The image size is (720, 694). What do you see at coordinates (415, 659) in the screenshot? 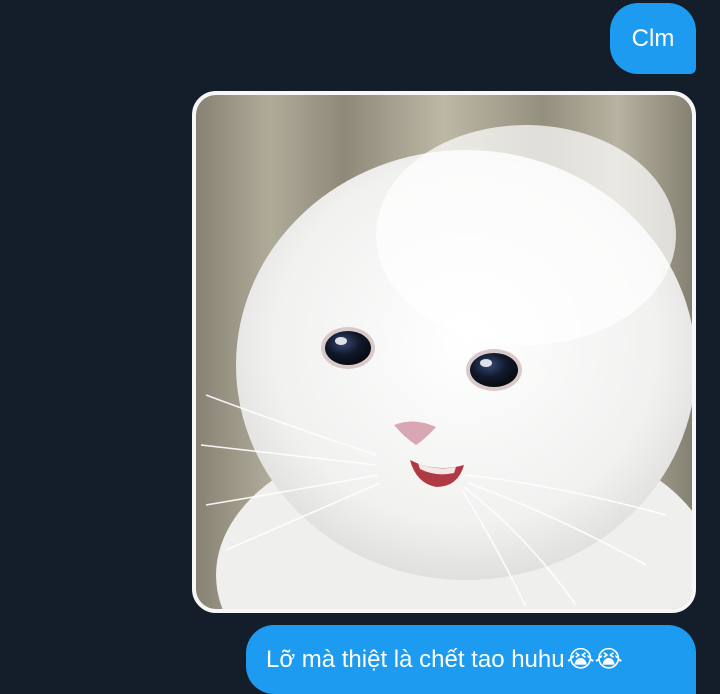
I see `message-text: Lỡ mà thiệt là chết tao huhu` at bounding box center [415, 659].